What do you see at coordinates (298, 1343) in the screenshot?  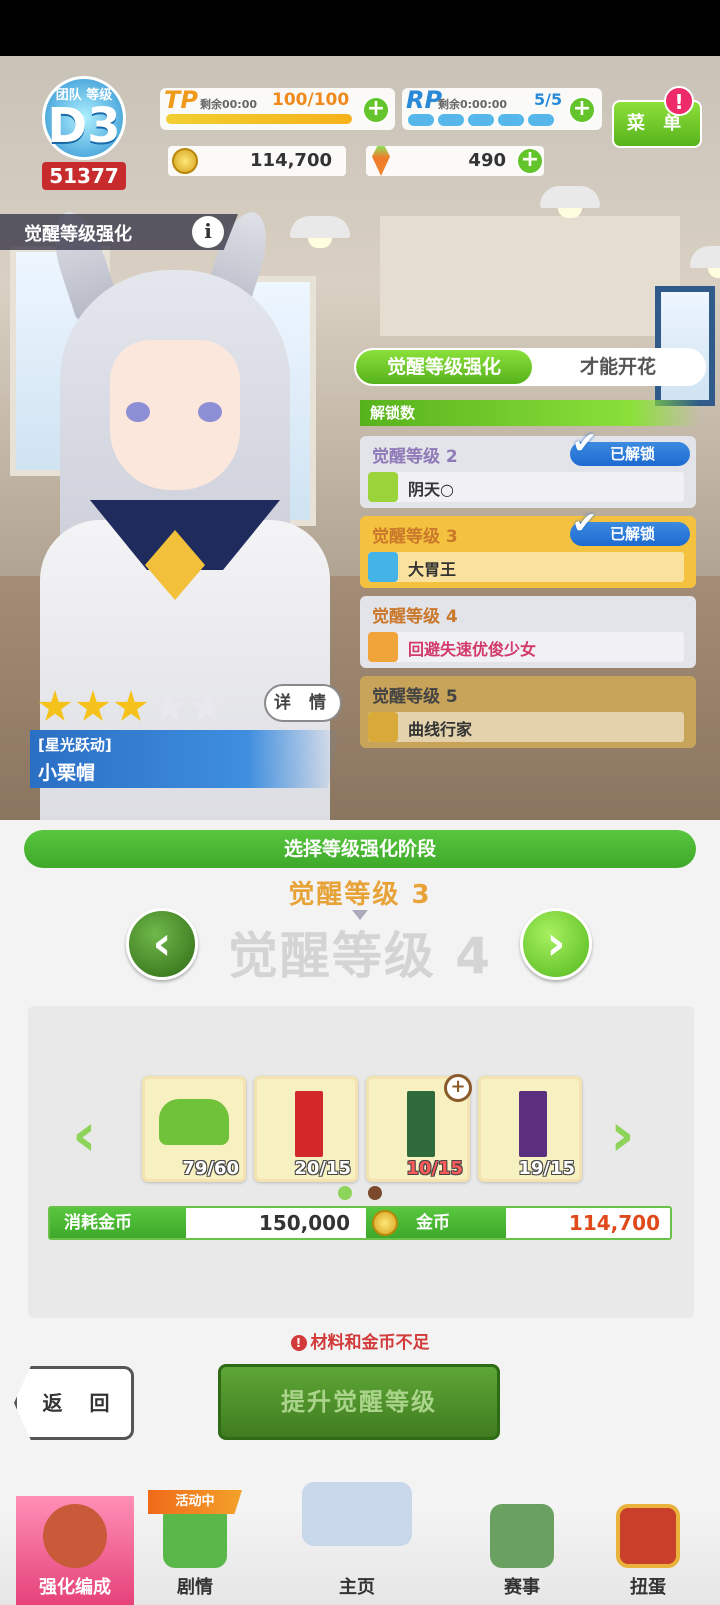 I see `warning-icon: !` at bounding box center [298, 1343].